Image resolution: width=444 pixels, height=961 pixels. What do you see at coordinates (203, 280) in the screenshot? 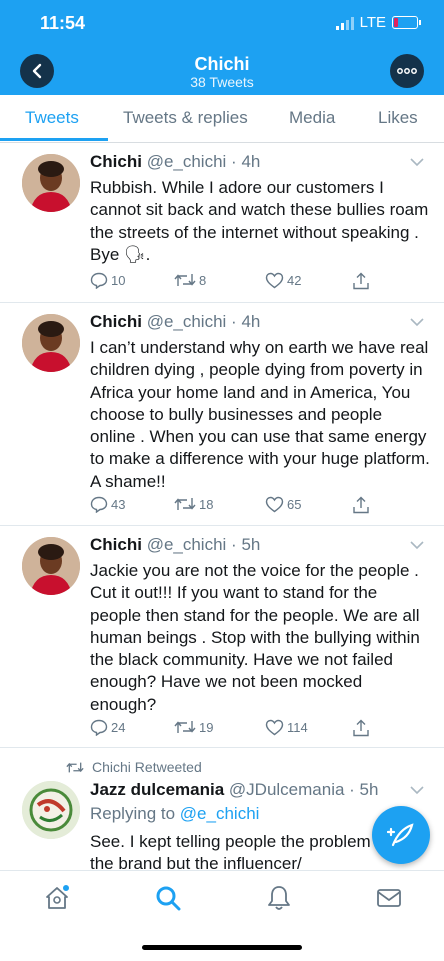
I see `retweet-count: 8` at bounding box center [203, 280].